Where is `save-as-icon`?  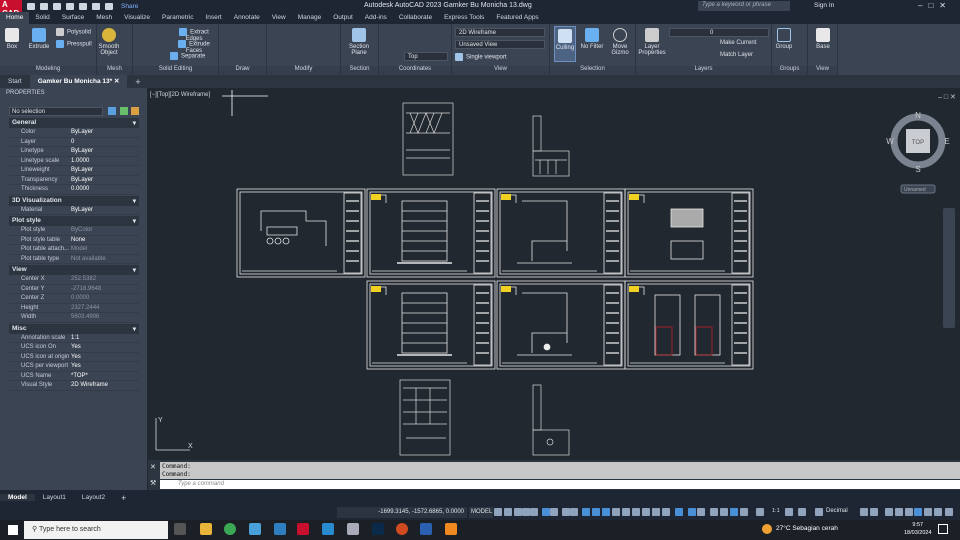 save-as-icon is located at coordinates (70, 6).